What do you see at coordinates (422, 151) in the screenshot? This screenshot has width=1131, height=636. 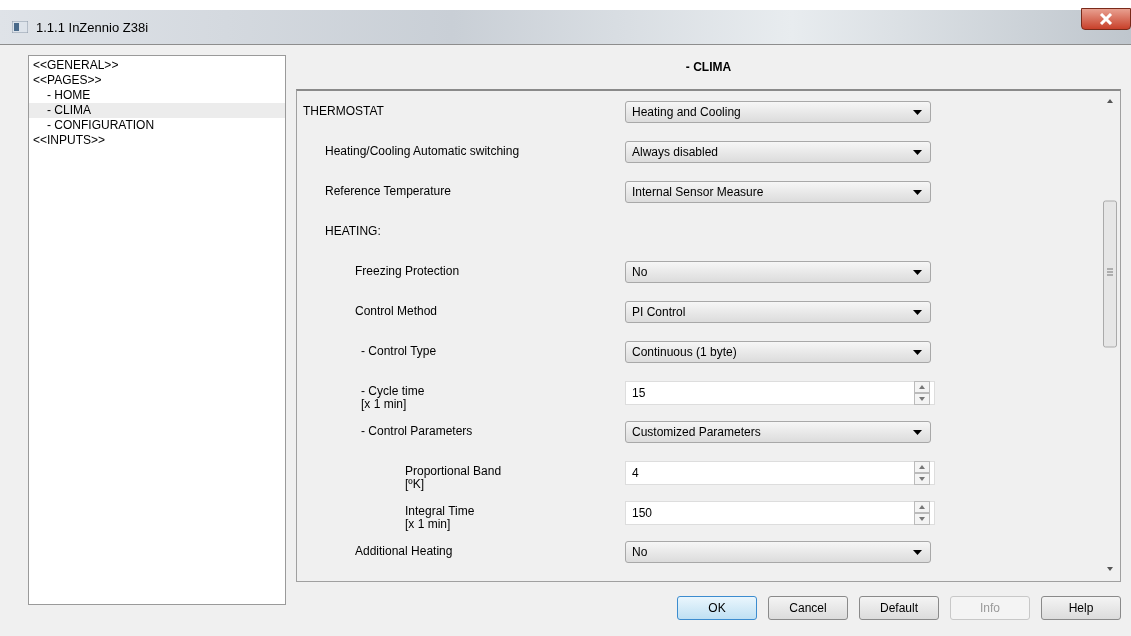 I see `parameter-label: Heating/Cooling Automatic switching` at bounding box center [422, 151].